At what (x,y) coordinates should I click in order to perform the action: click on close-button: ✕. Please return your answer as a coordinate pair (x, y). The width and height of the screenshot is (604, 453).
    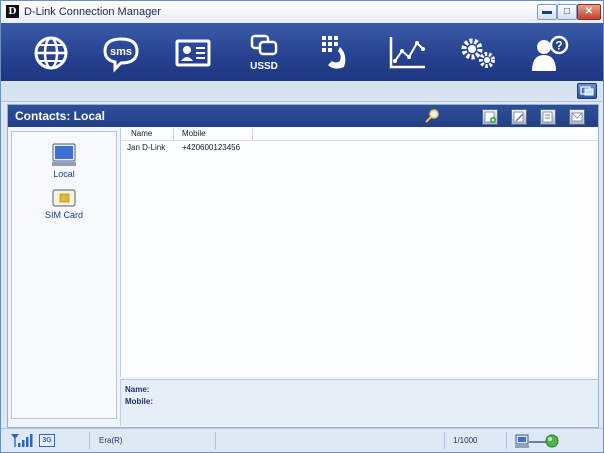
    Looking at the image, I should click on (589, 12).